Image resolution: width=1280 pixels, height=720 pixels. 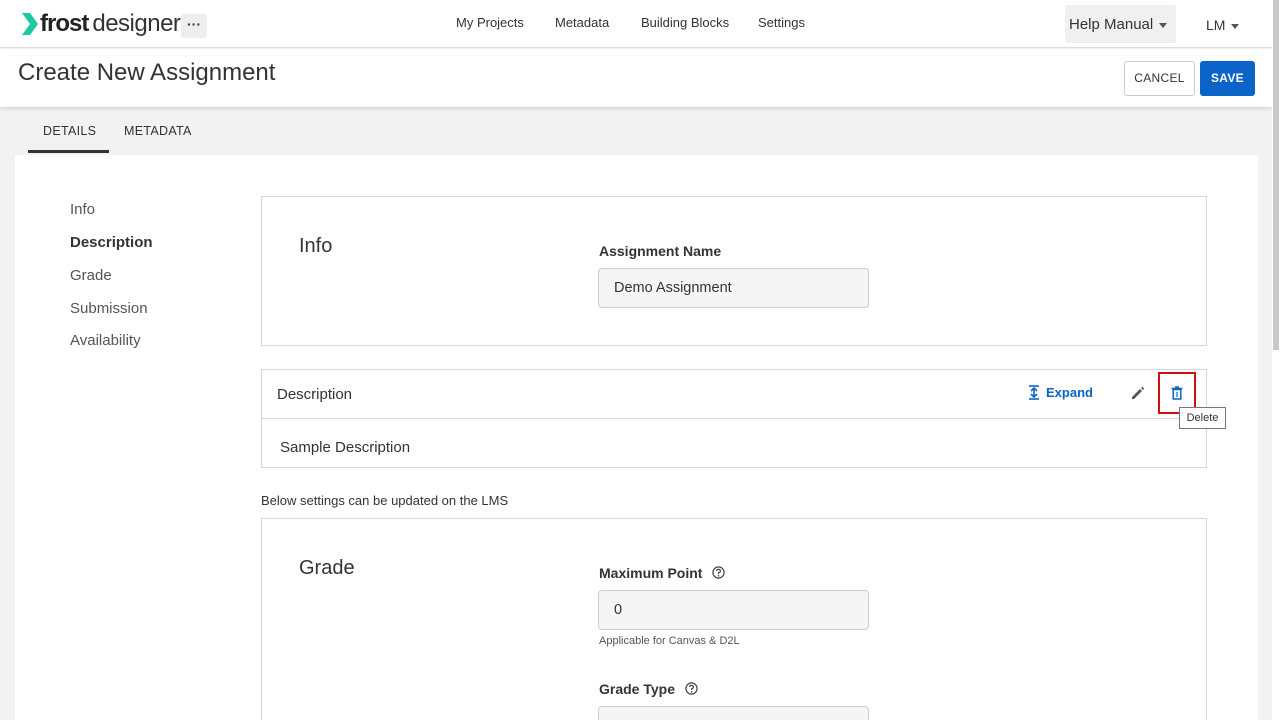 What do you see at coordinates (69, 131) in the screenshot?
I see `tab-details: DETAILS` at bounding box center [69, 131].